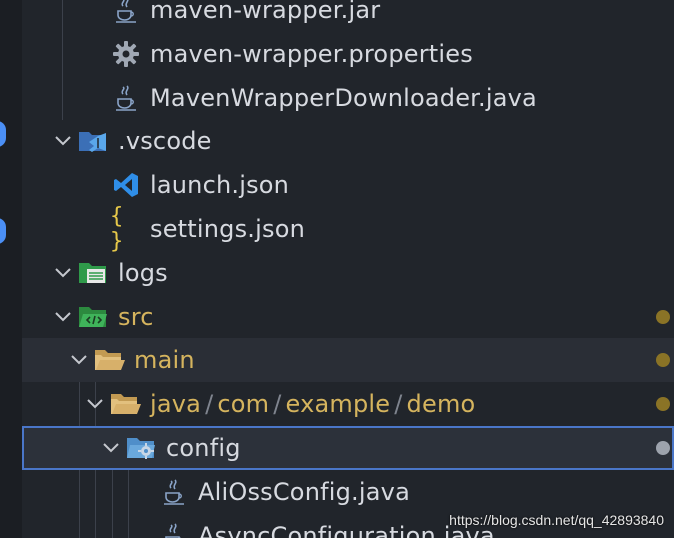  Describe the element at coordinates (338, 404) in the screenshot. I see `path-segment: example` at that location.